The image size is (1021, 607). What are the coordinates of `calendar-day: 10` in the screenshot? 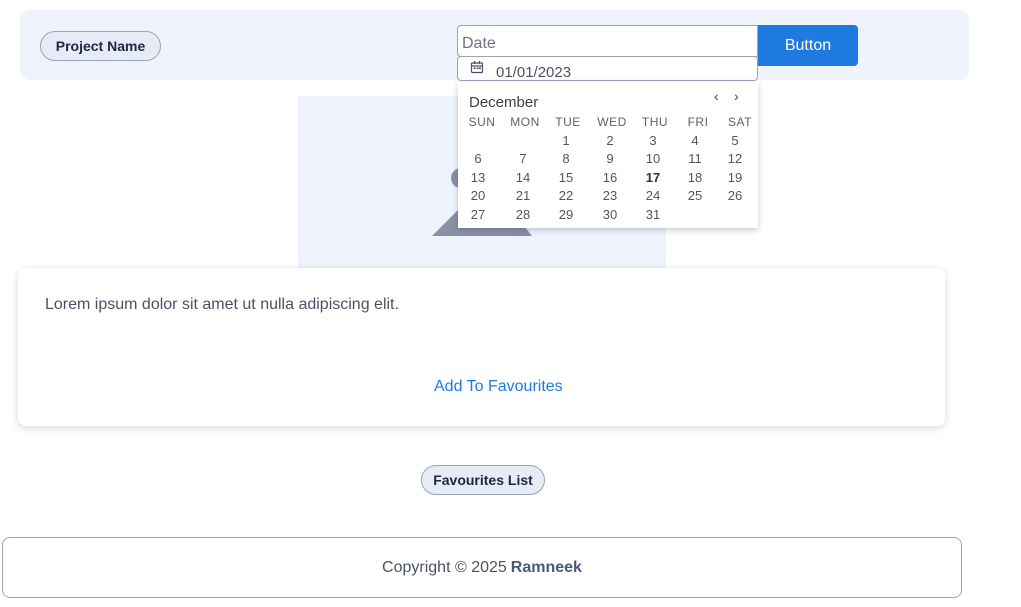 It's located at (653, 158).